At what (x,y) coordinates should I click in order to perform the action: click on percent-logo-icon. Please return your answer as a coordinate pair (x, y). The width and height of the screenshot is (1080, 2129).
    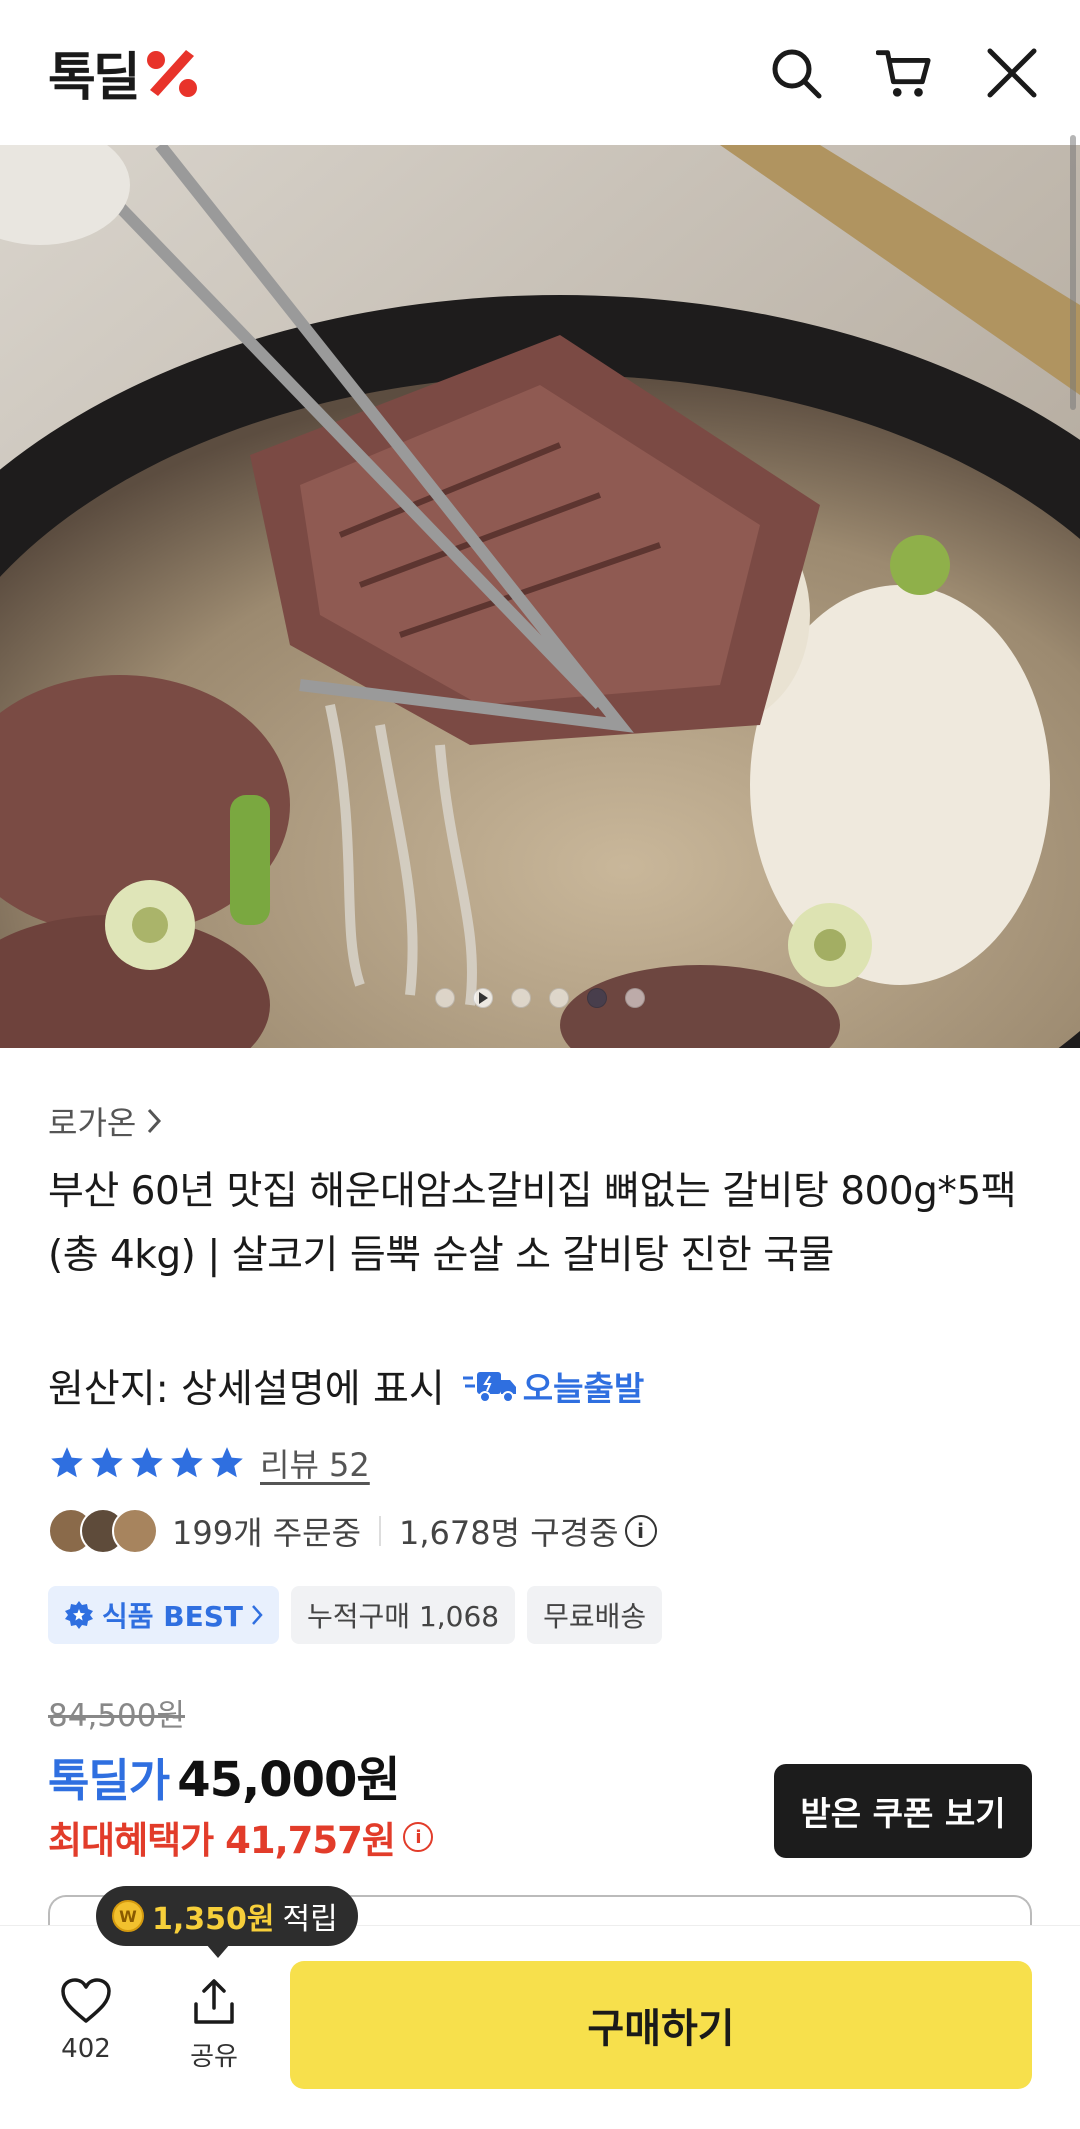
    Looking at the image, I should click on (171, 73).